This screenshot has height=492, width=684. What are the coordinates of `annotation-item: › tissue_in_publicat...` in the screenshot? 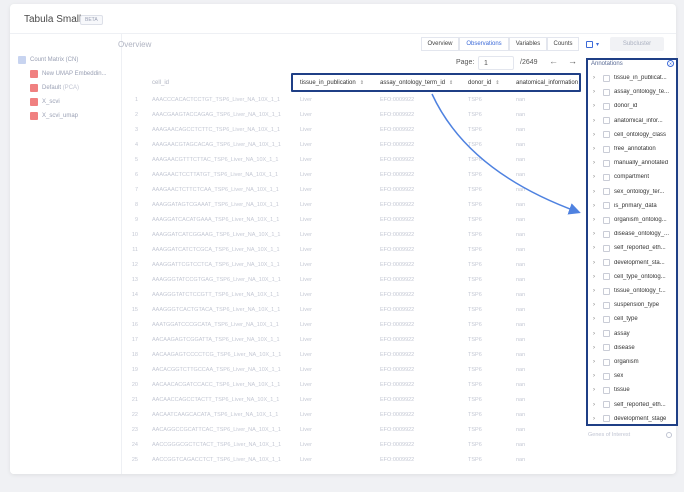 It's located at (632, 78).